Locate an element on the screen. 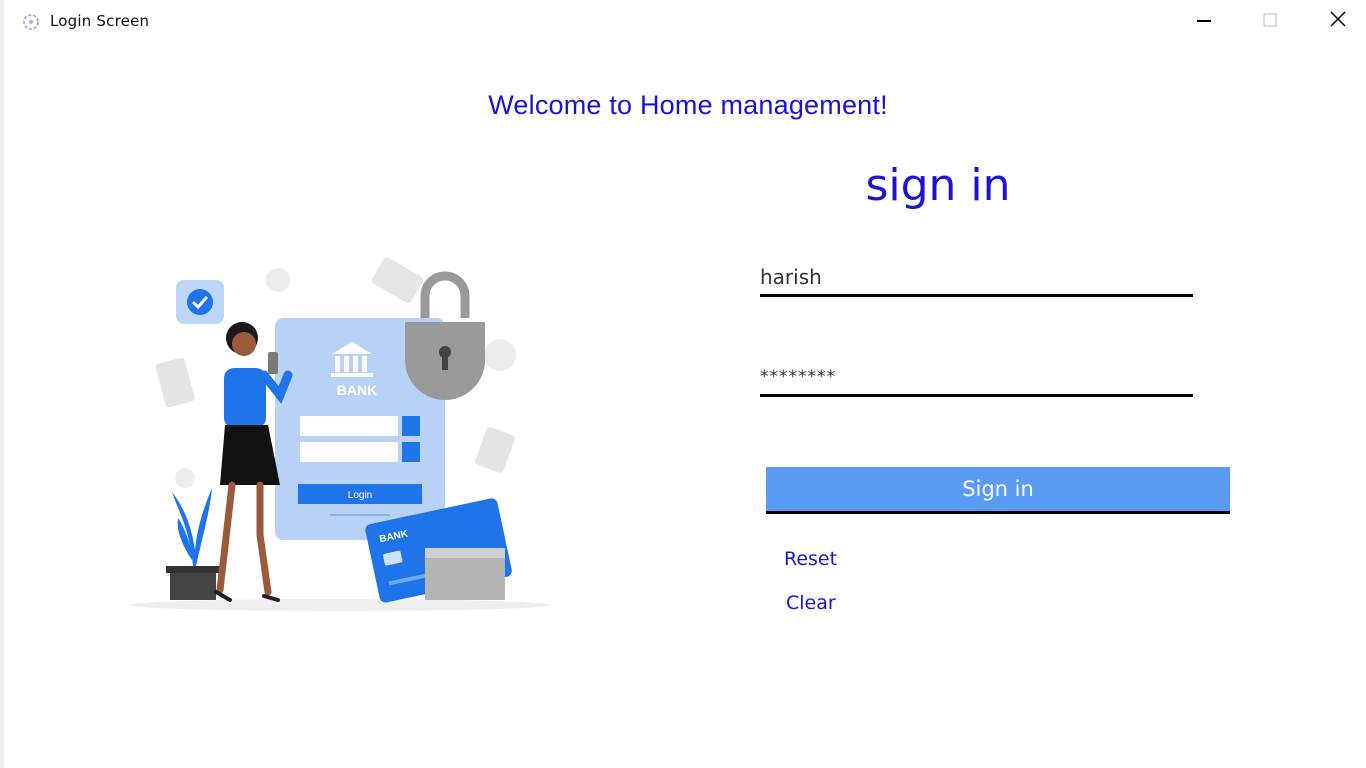 The height and width of the screenshot is (768, 1366). sign-in-heading: sign in is located at coordinates (938, 185).